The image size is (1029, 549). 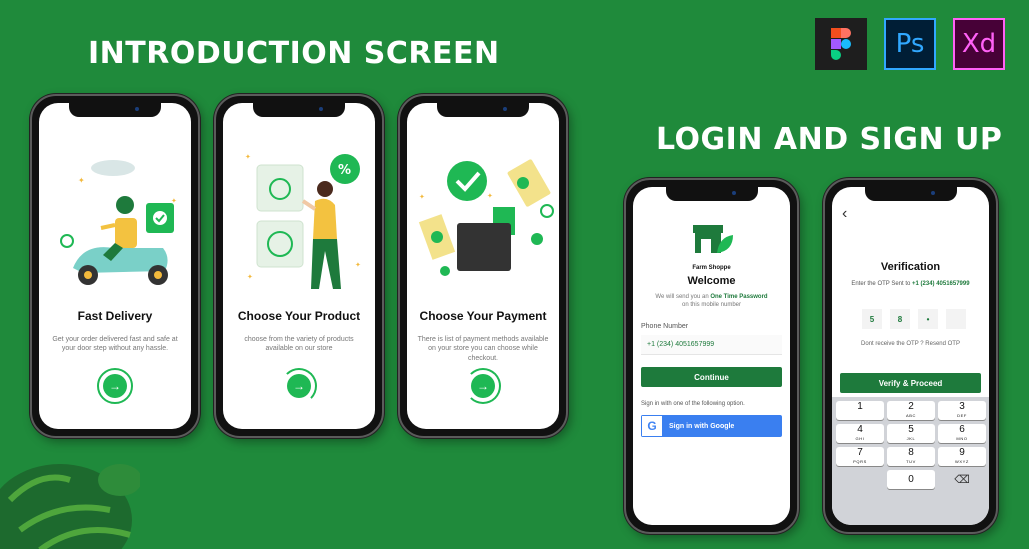 I want to click on otp-digit-1: 5, so click(x=872, y=319).